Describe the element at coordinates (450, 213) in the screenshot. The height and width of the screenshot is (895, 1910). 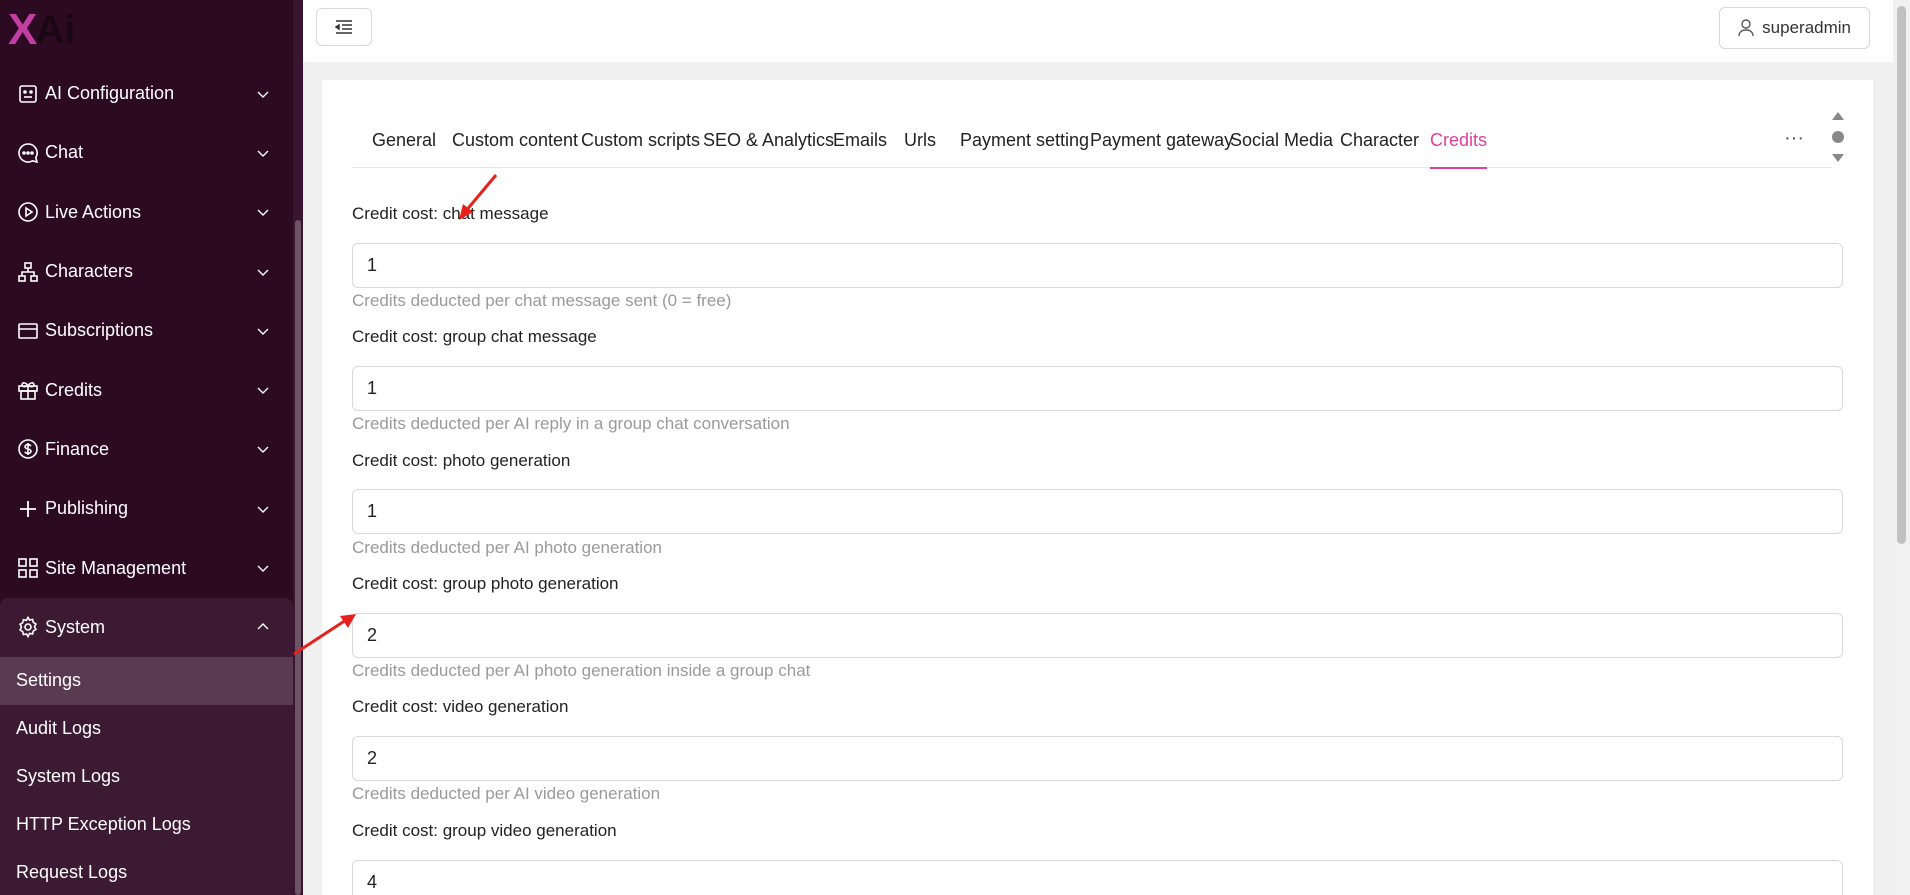
I see `field-label-chat-message: Credit cost: chat message` at that location.